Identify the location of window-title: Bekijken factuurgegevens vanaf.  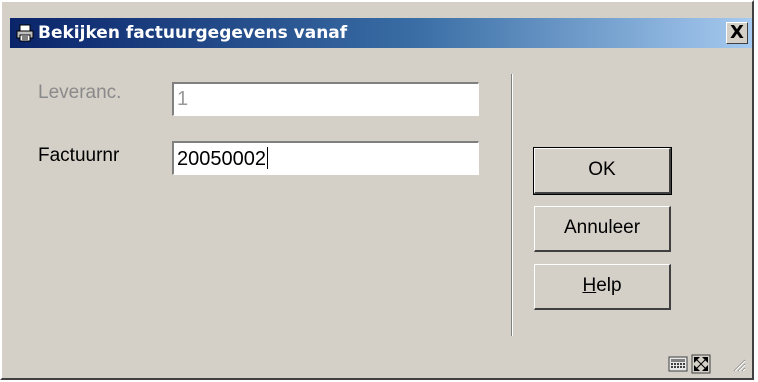
(193, 33).